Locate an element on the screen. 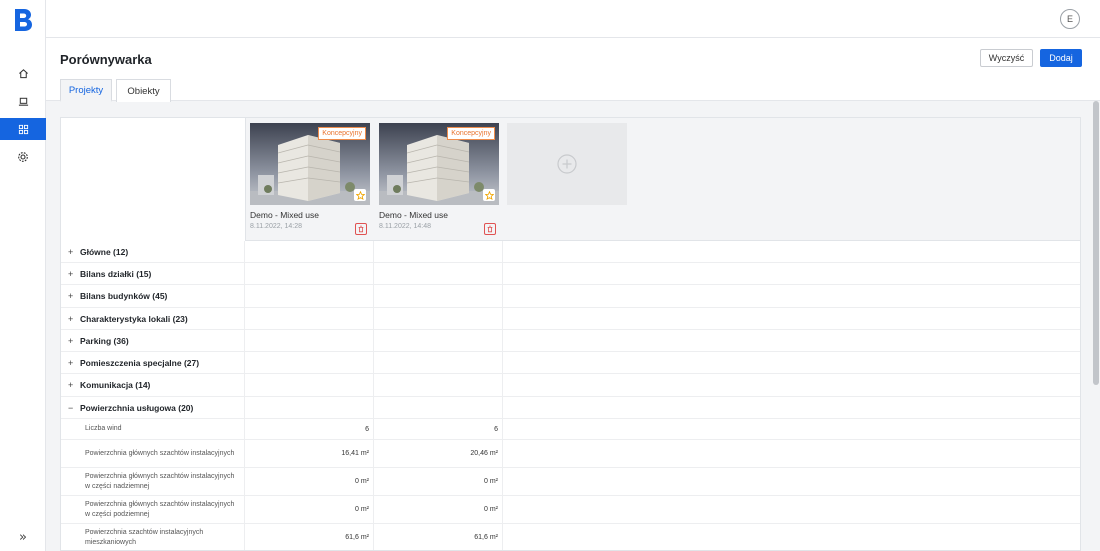 The image size is (1100, 551). top-bar: E is located at coordinates (573, 19).